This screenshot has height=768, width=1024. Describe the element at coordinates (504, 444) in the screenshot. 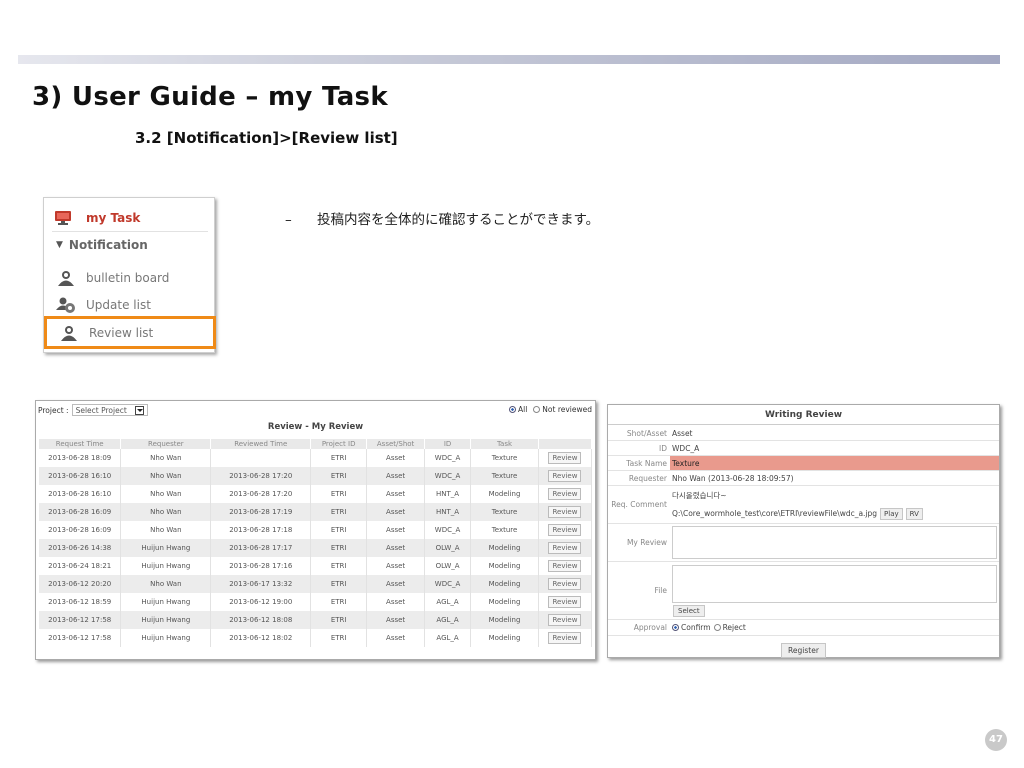

I see `column-header: Task` at that location.